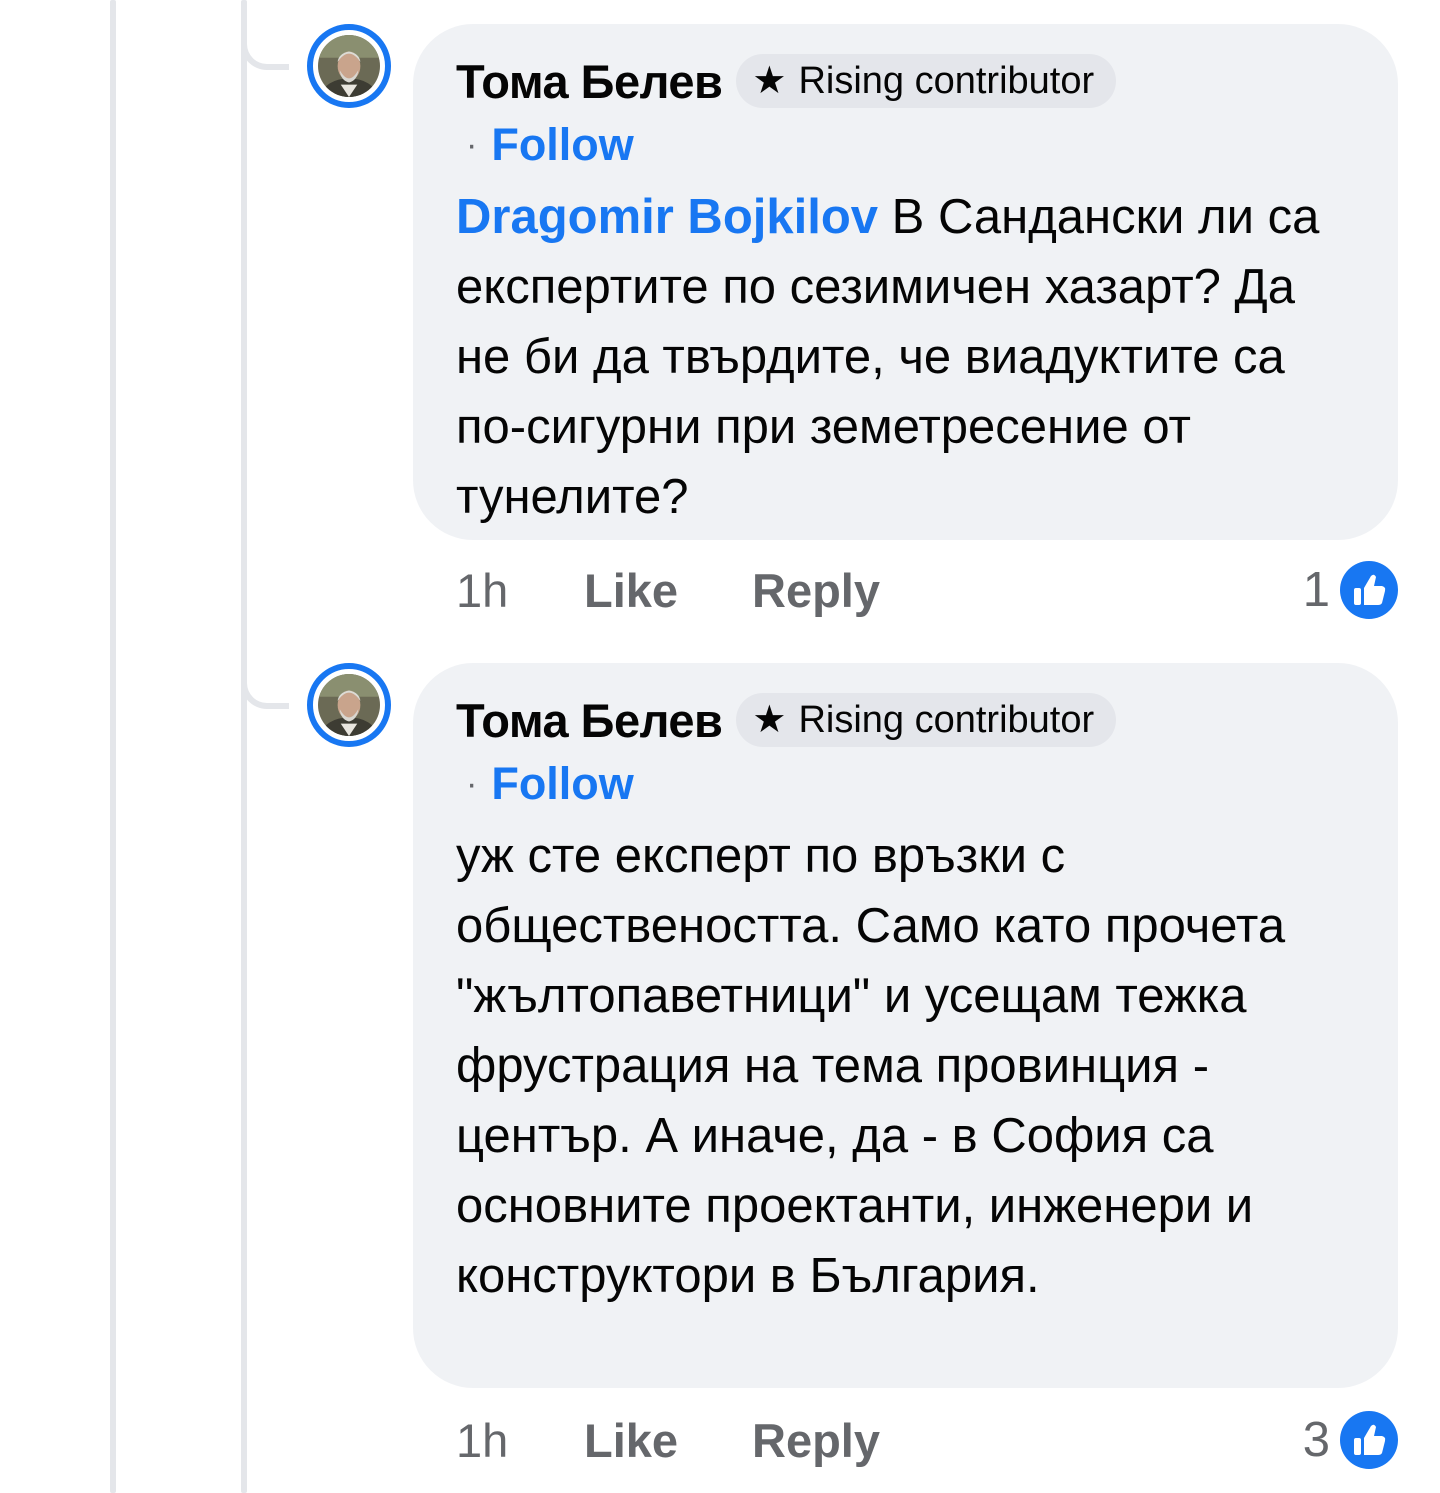  What do you see at coordinates (1316, 590) in the screenshot?
I see `reaction-count: 1` at bounding box center [1316, 590].